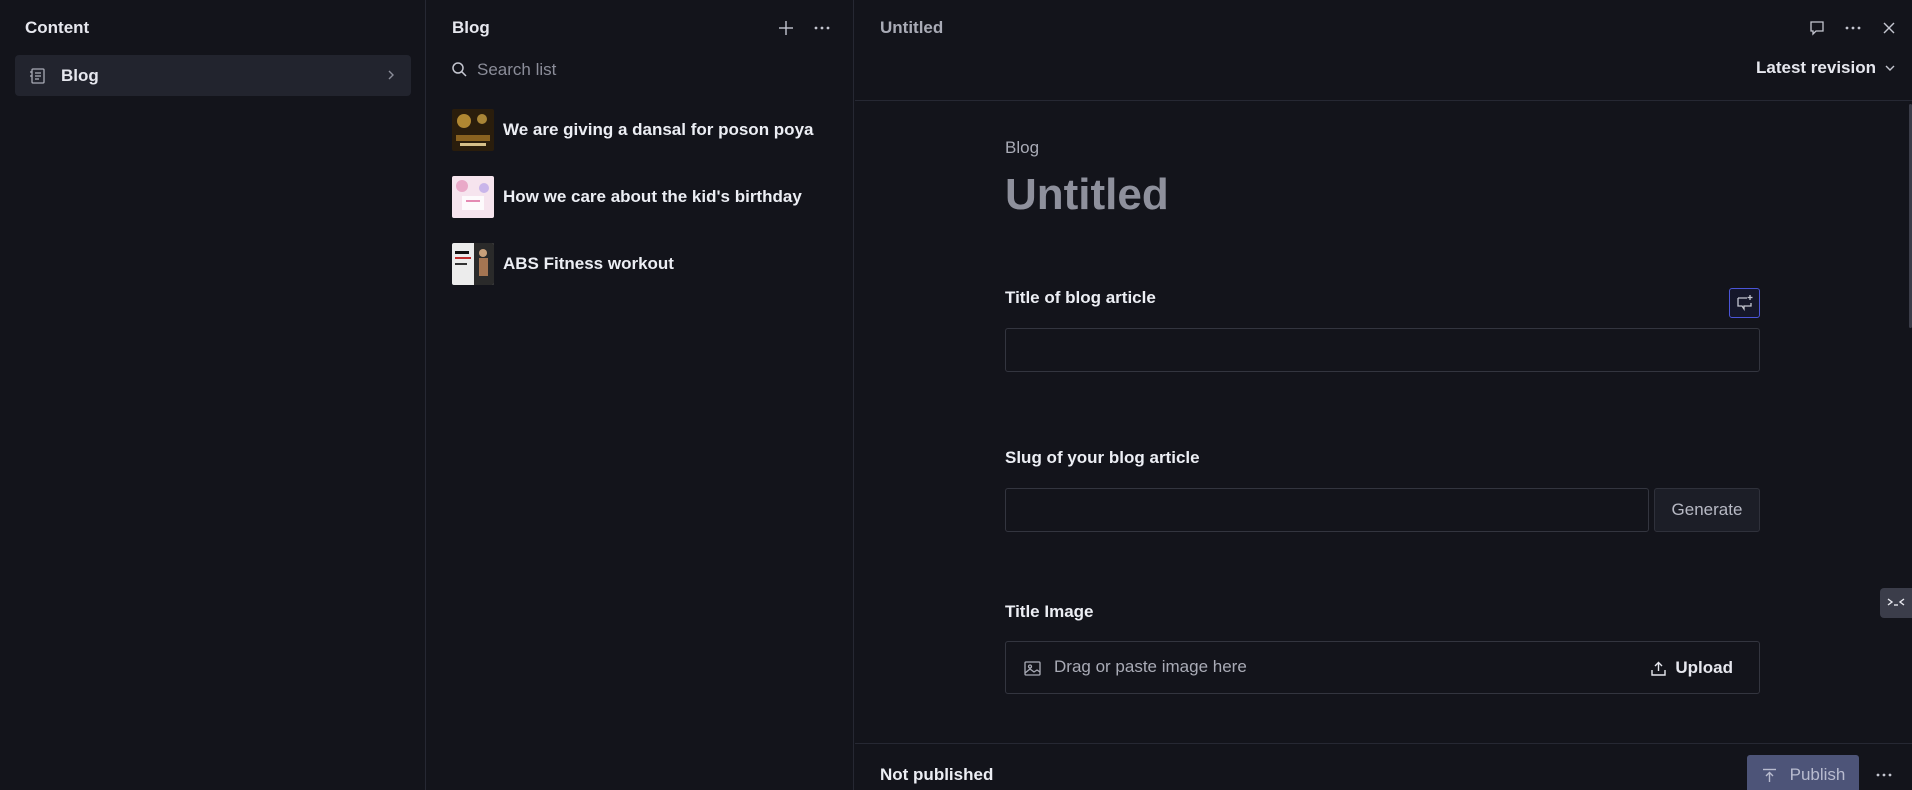  What do you see at coordinates (1087, 194) in the screenshot?
I see `document-title: Untitled` at bounding box center [1087, 194].